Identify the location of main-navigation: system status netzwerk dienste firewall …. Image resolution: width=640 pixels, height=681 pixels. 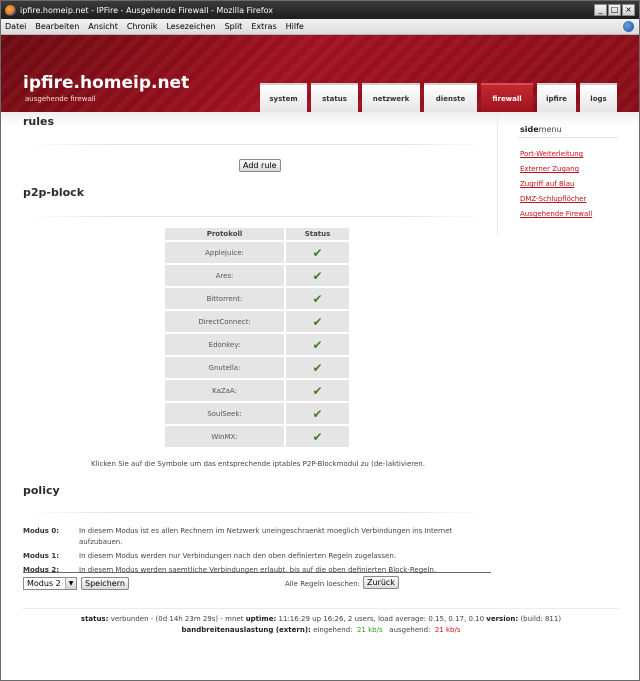
(438, 97).